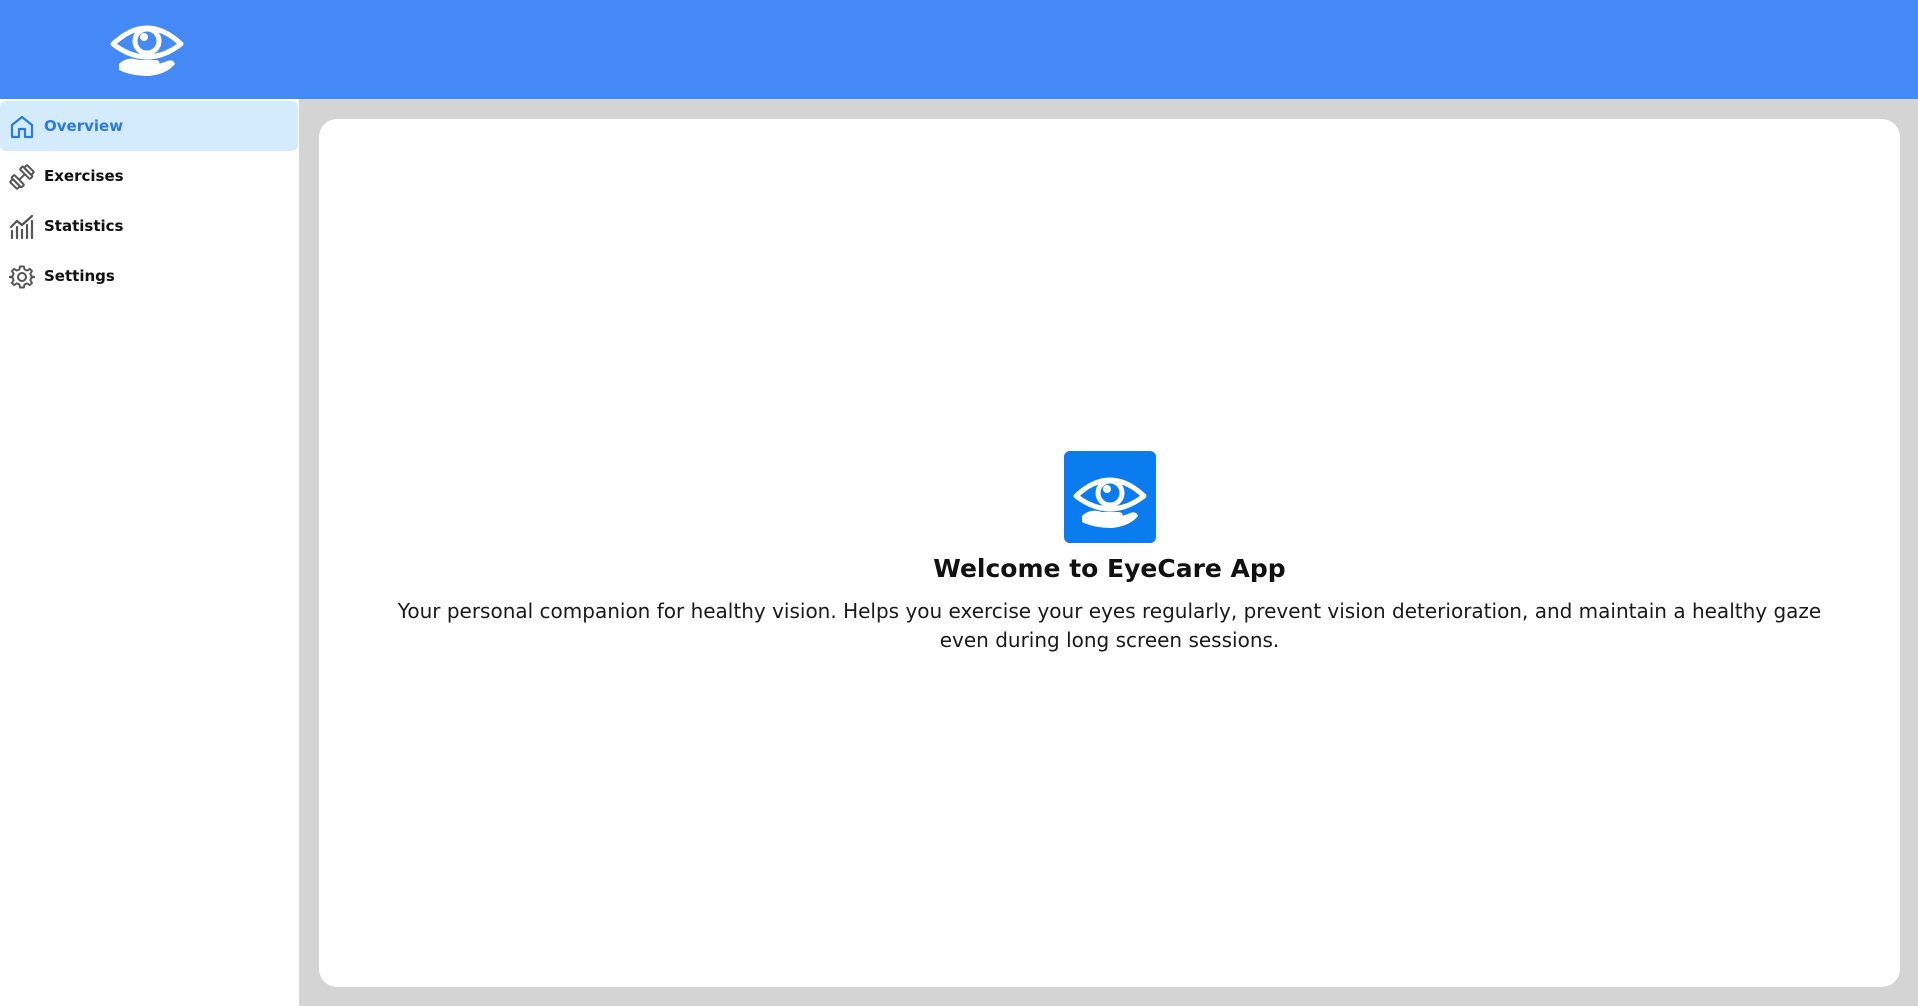  What do you see at coordinates (84, 176) in the screenshot?
I see `sidebar-item-label: Exercises` at bounding box center [84, 176].